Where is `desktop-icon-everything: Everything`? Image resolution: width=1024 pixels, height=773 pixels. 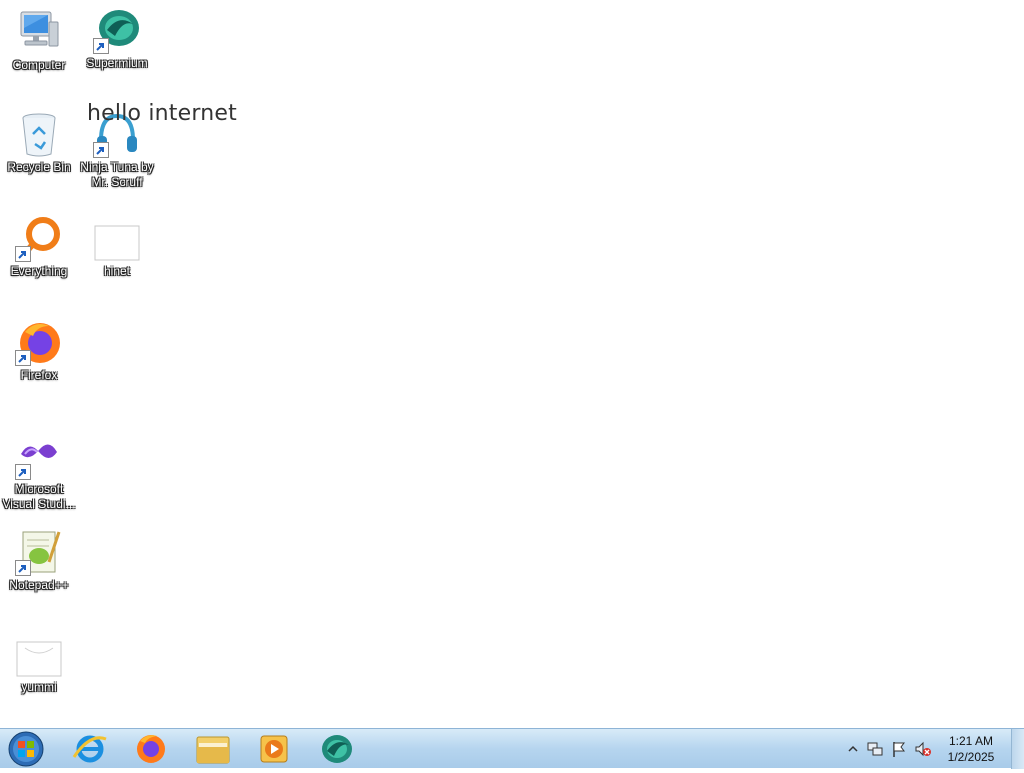
desktop-icon-everything: Everything is located at coordinates (39, 246).